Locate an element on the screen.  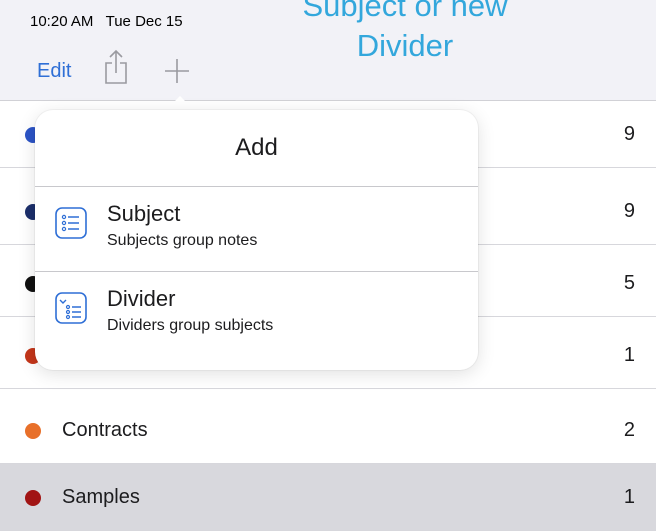
overlay-caption: Subject or new Divider is located at coordinates (405, 33).